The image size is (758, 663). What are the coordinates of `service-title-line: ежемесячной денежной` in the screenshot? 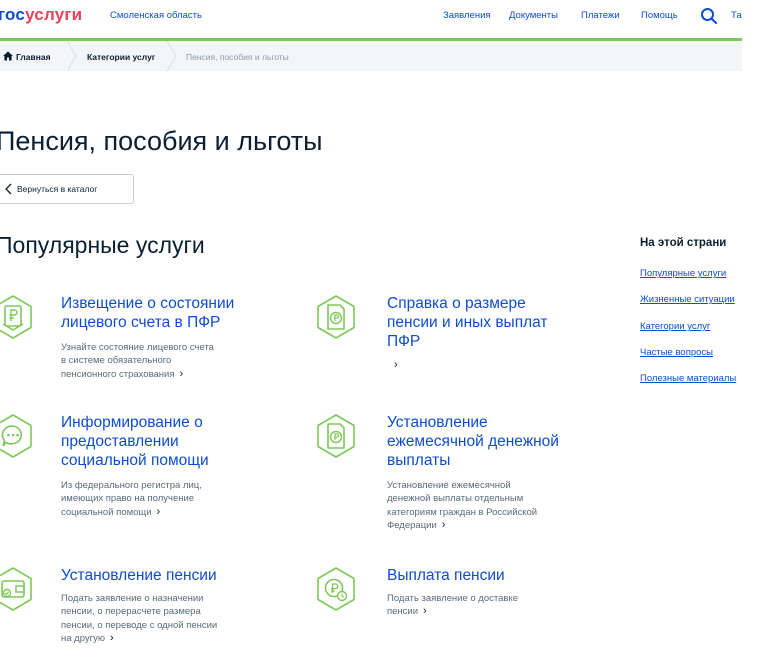 It's located at (473, 441).